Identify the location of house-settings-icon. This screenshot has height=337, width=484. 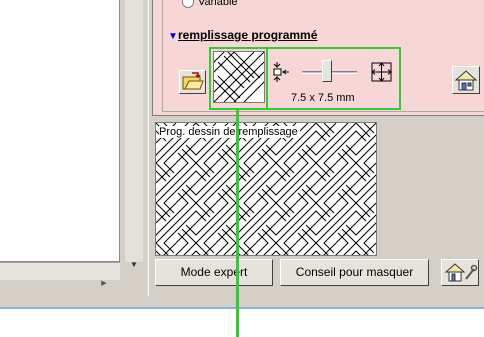
(461, 272).